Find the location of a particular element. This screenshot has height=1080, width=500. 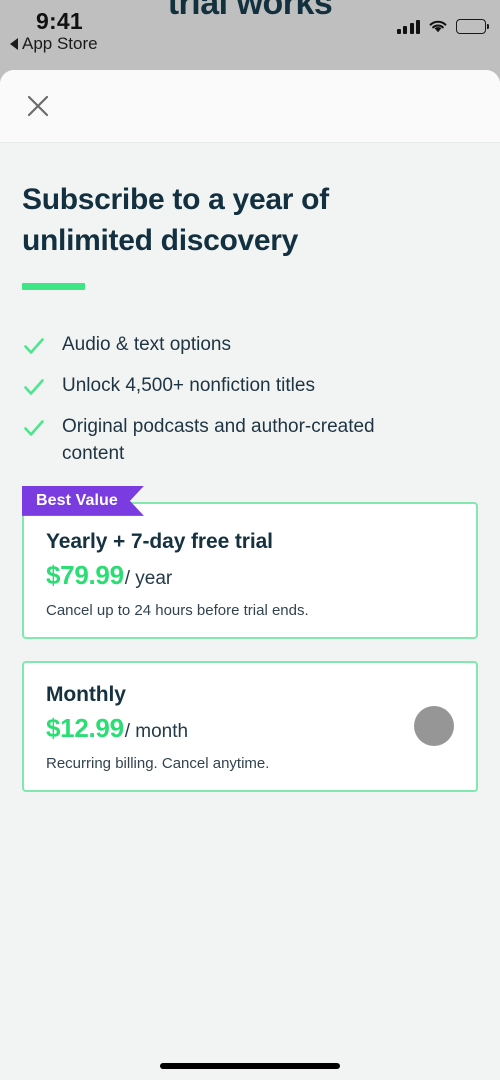

cursor-indicator is located at coordinates (434, 726).